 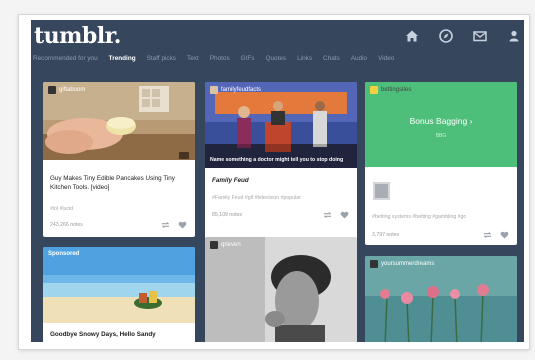 I want to click on post-image: yoursummerdreams, so click(x=441, y=299).